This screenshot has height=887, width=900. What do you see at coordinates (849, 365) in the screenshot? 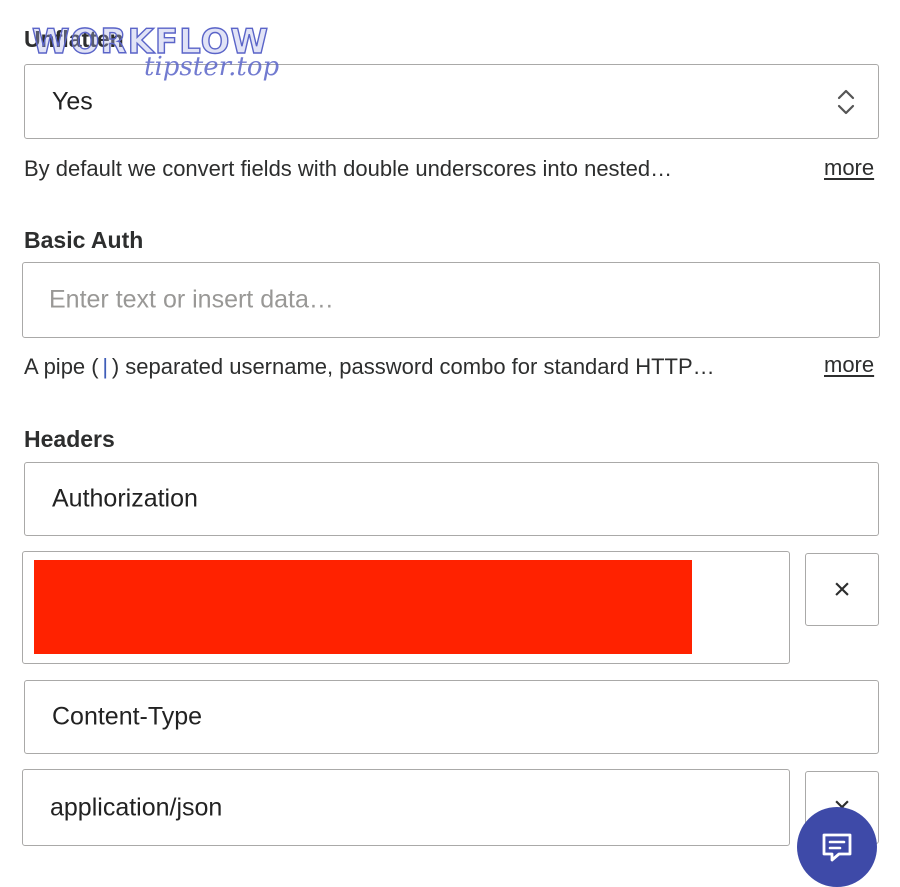
I see `basic-auth-more-link: more` at bounding box center [849, 365].